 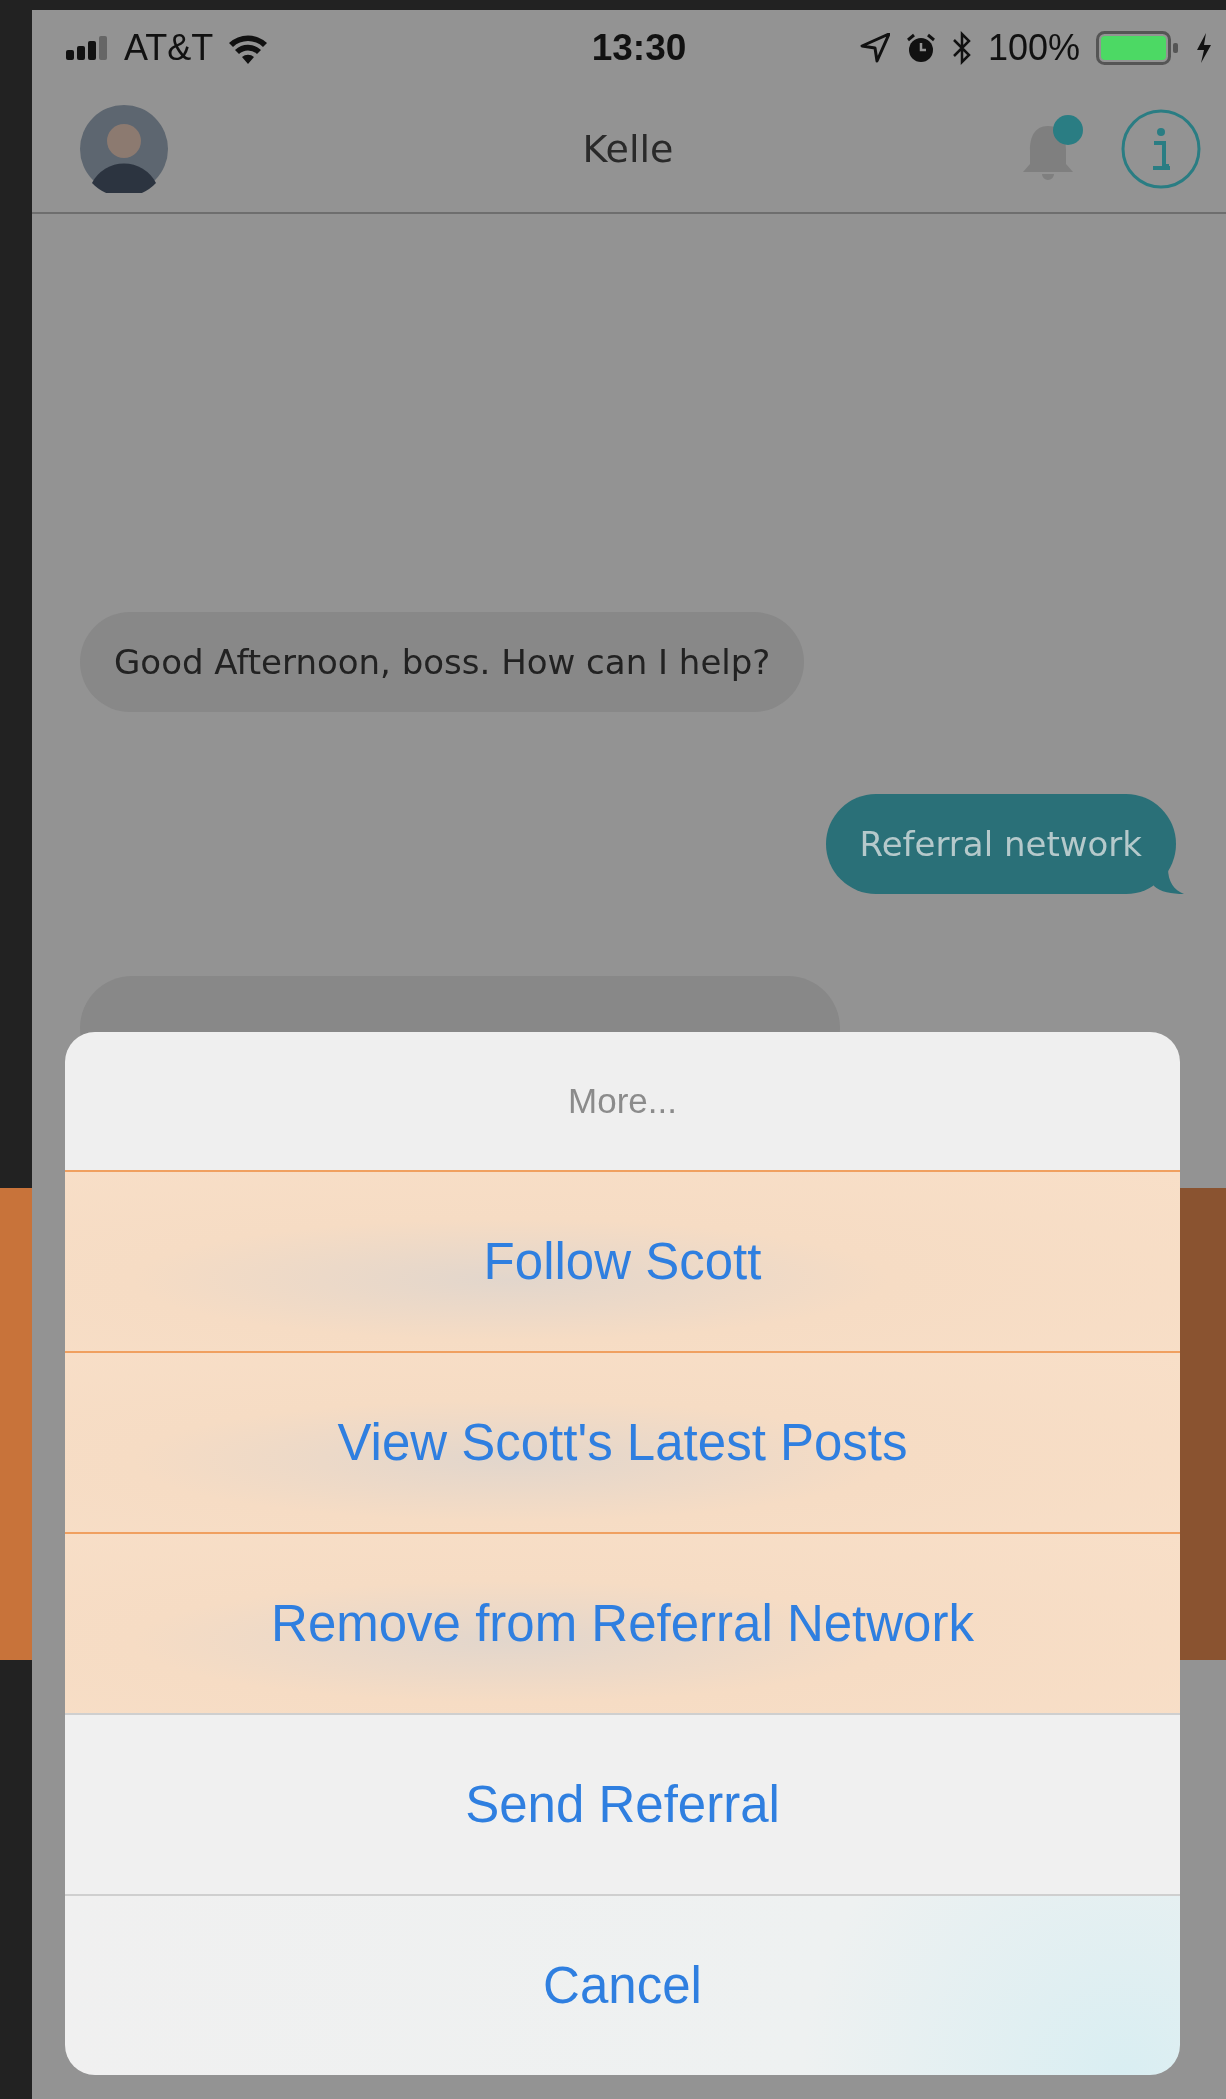 What do you see at coordinates (622, 1984) in the screenshot?
I see `cancel-button: Cancel` at bounding box center [622, 1984].